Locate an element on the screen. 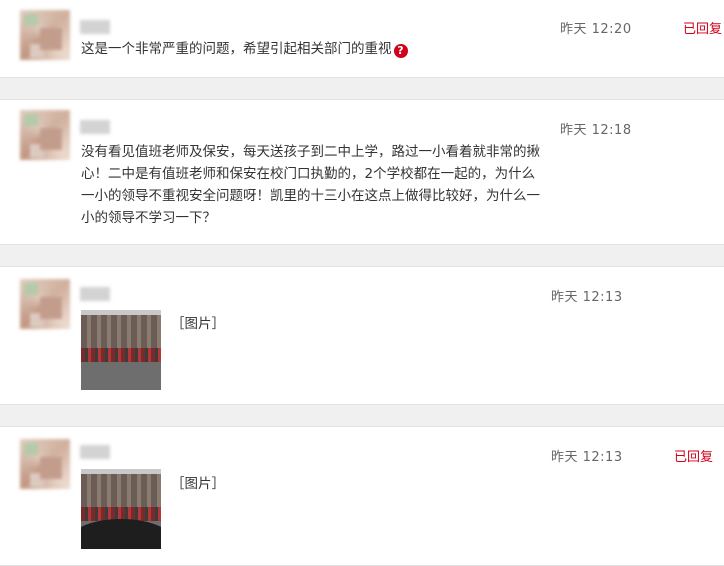 The width and height of the screenshot is (724, 566). comment-card: 昨天 12:20 已回复 这是一个非常严重的问题，希望引起相关部门的重视? is located at coordinates (362, 39).